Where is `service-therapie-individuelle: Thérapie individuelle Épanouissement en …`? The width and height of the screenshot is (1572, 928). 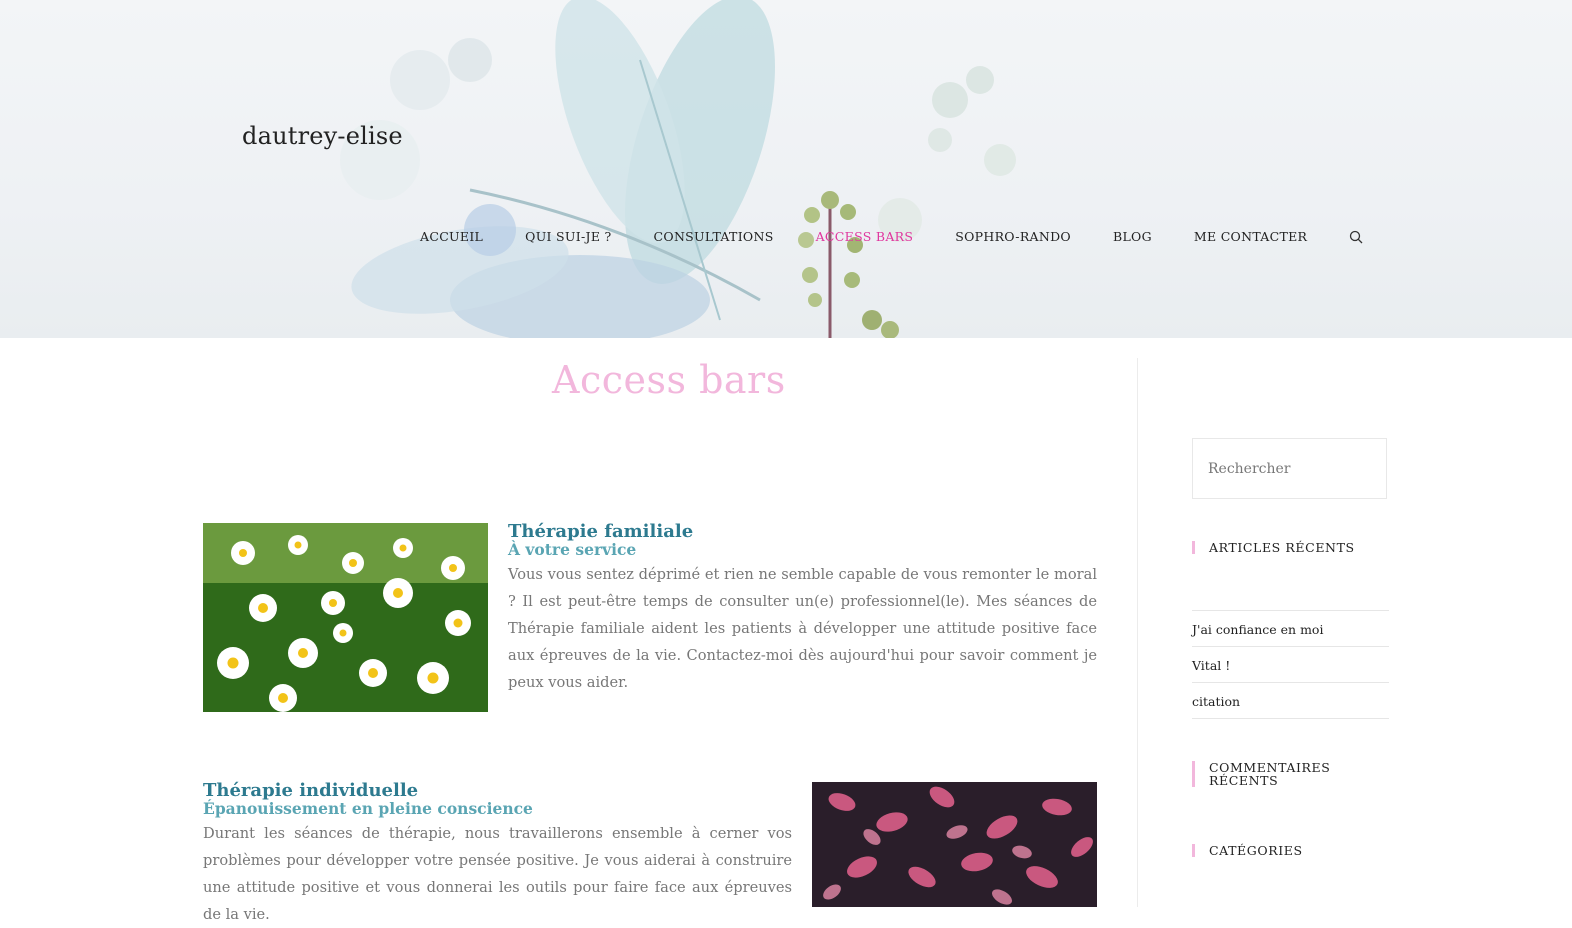 service-therapie-individuelle: Thérapie individuelle Épanouissement en … is located at coordinates (497, 854).